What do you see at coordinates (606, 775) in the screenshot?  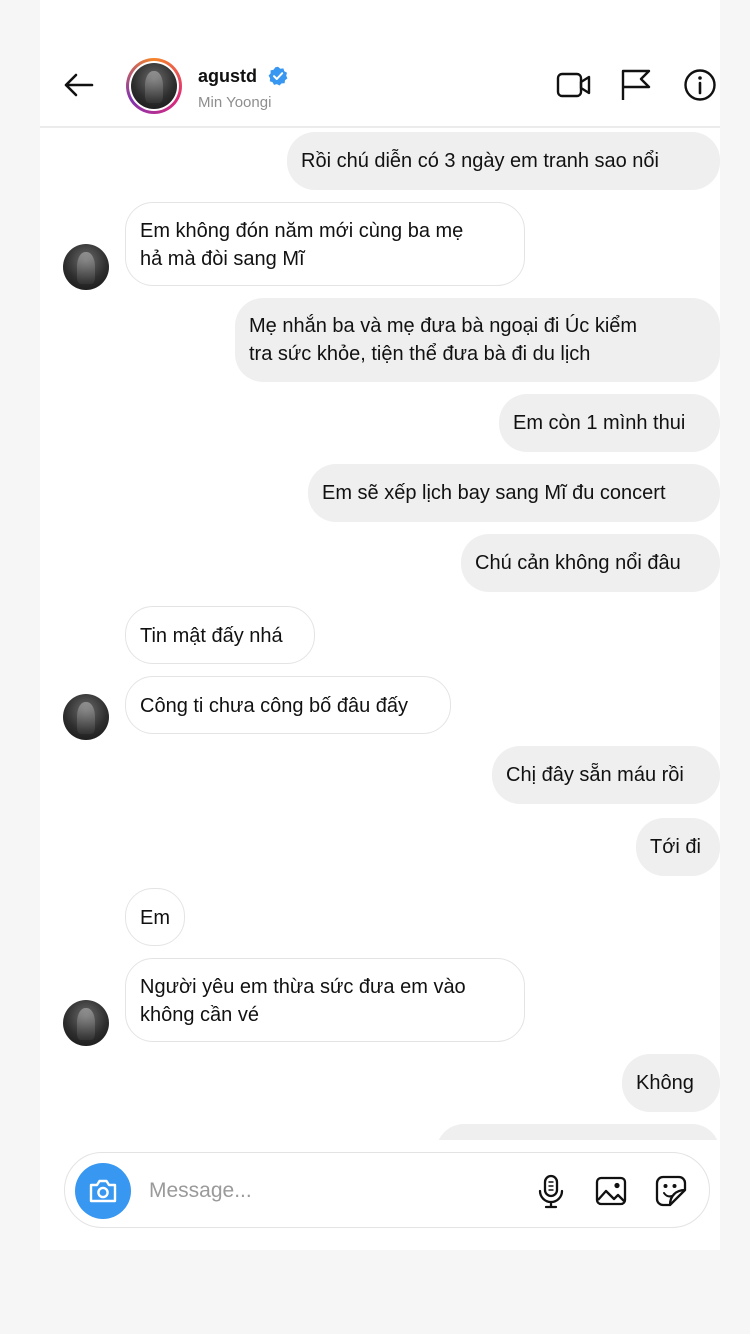 I see `message-bubble: Chị đây sẵn máu rồi` at bounding box center [606, 775].